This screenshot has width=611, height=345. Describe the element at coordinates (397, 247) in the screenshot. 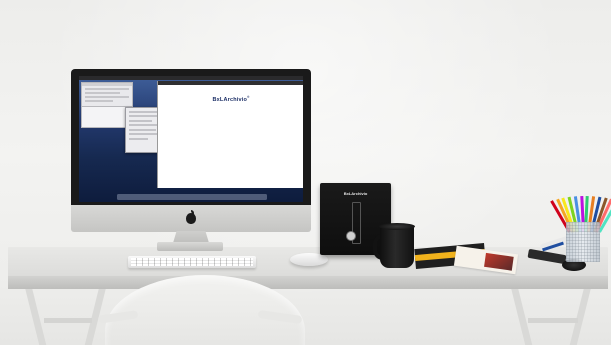

I see `coffee-mug` at that location.